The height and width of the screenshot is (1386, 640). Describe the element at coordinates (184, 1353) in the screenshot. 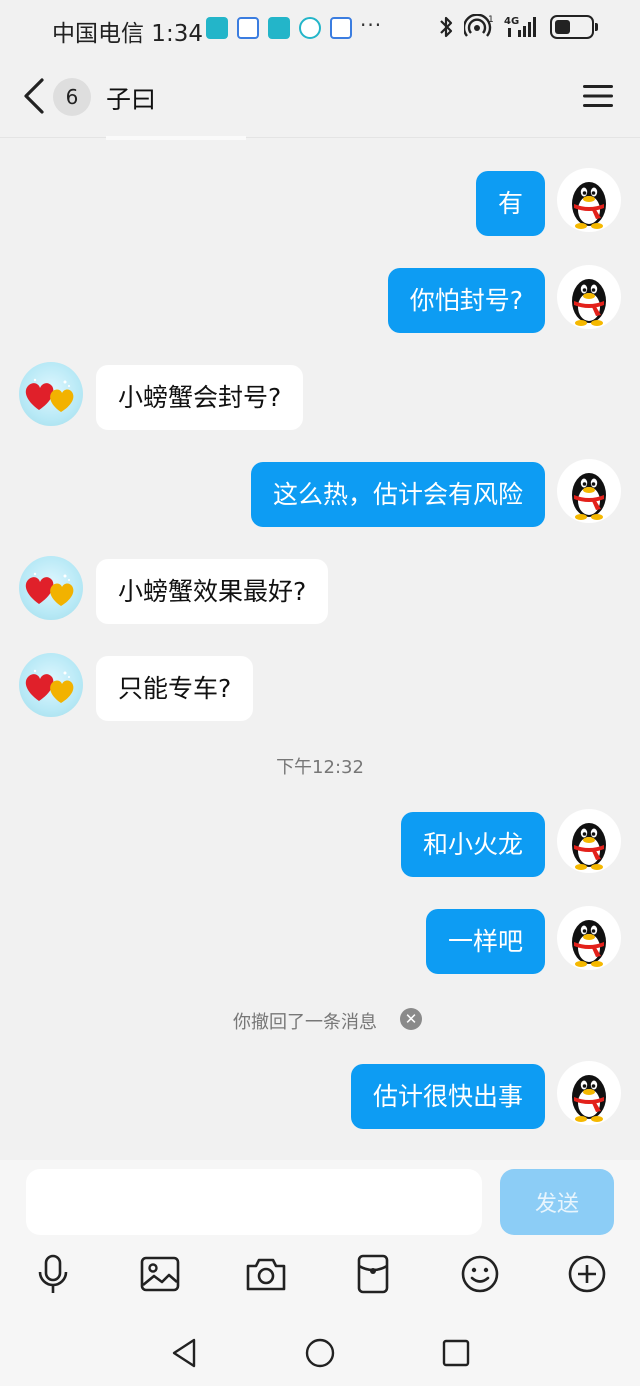

I see `back-triangle-icon` at that location.